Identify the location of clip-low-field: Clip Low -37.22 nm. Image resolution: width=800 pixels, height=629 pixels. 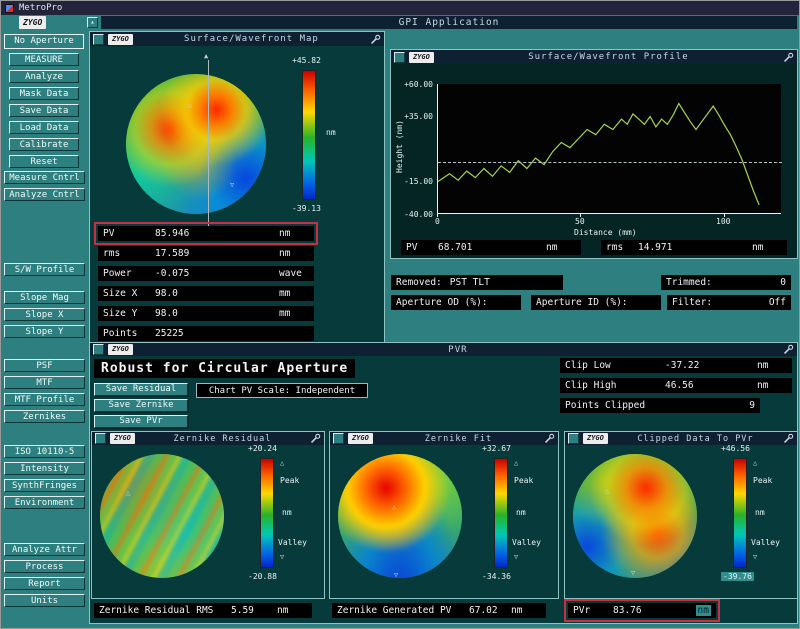
(676, 365).